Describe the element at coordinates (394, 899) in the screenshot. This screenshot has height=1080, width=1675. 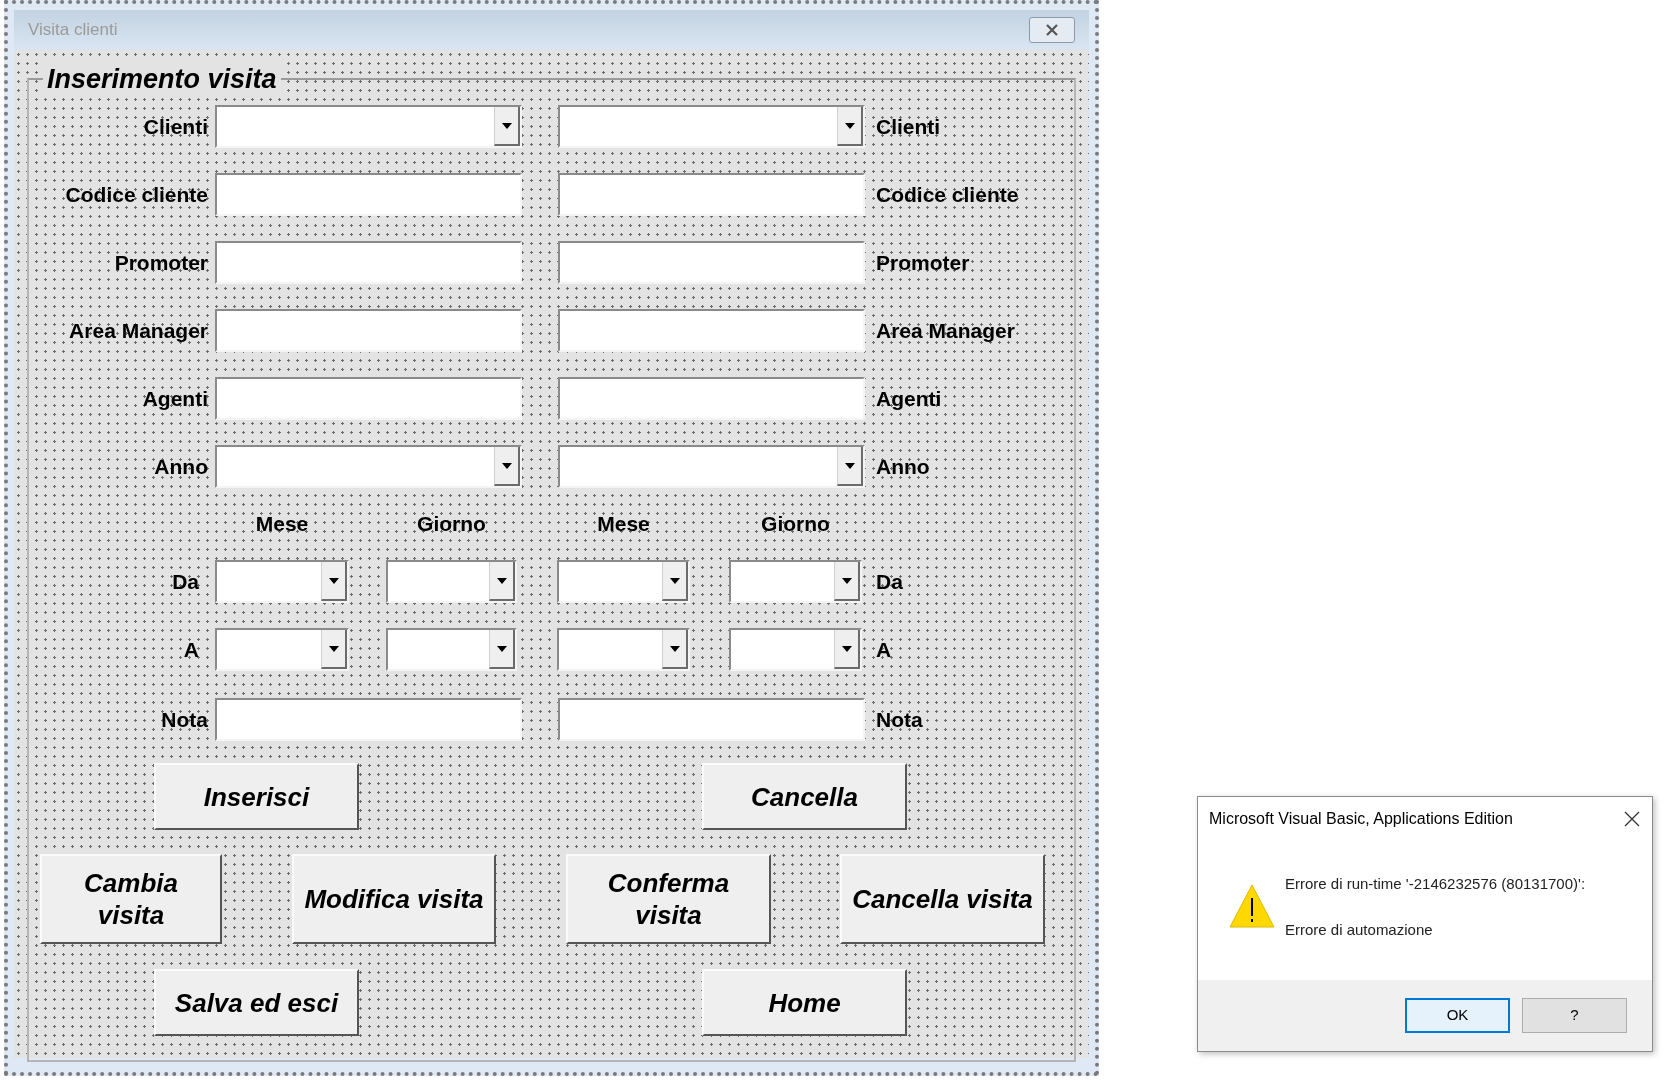
I see `form-button: Modifica visita` at that location.